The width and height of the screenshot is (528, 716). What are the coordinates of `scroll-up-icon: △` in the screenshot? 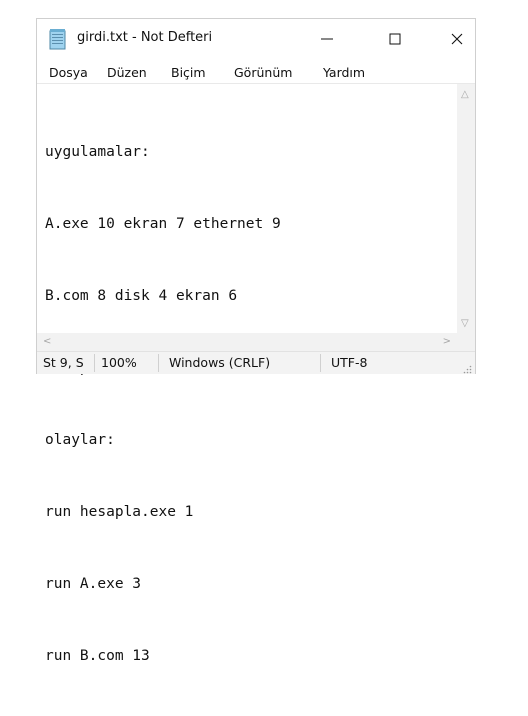 It's located at (465, 94).